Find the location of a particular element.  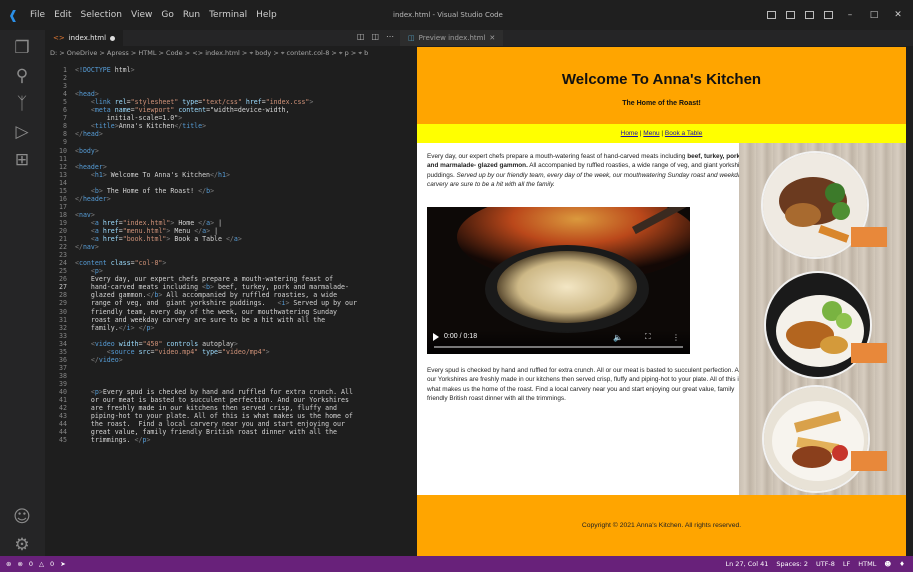

indentation: Spaces: 2 is located at coordinates (792, 564).